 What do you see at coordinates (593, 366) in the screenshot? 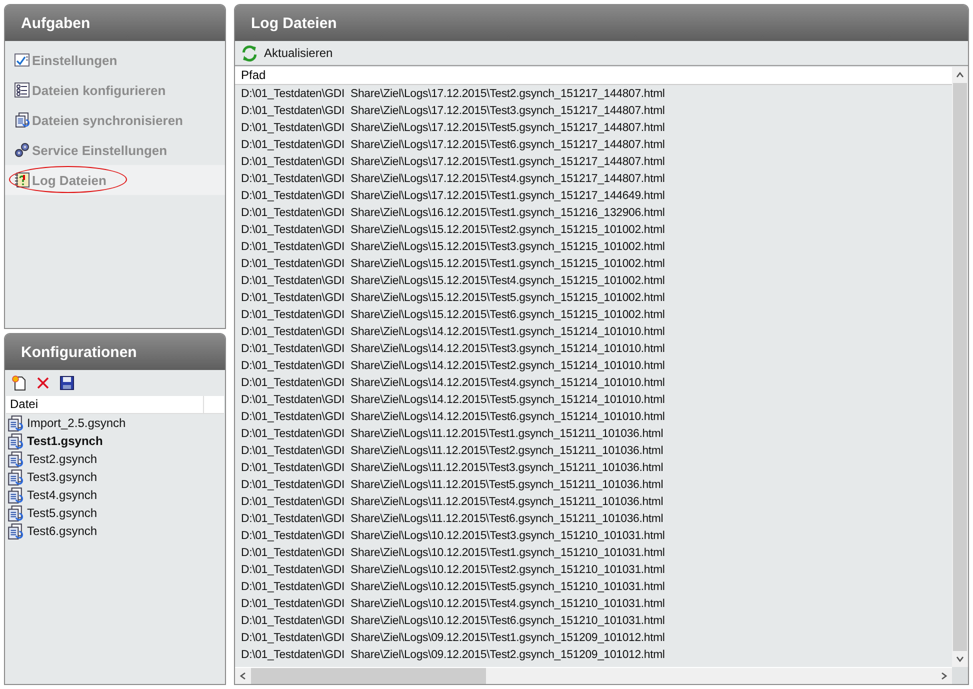
I see `log-file-path: D:\01_Testdaten\GDI Share\Ziel\Logs\14.12.2015\Test2.gsynch_151214_101010.html` at bounding box center [593, 366].